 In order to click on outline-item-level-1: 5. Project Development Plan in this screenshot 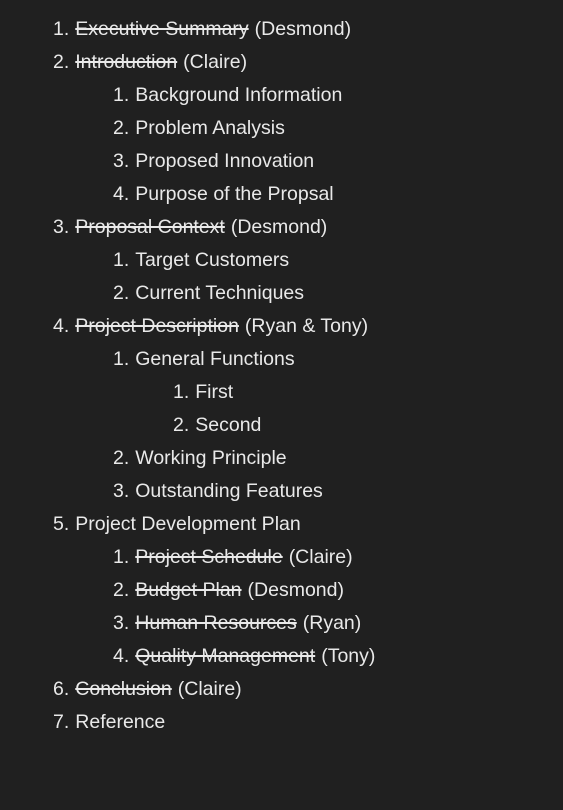, I will do `click(281, 524)`.